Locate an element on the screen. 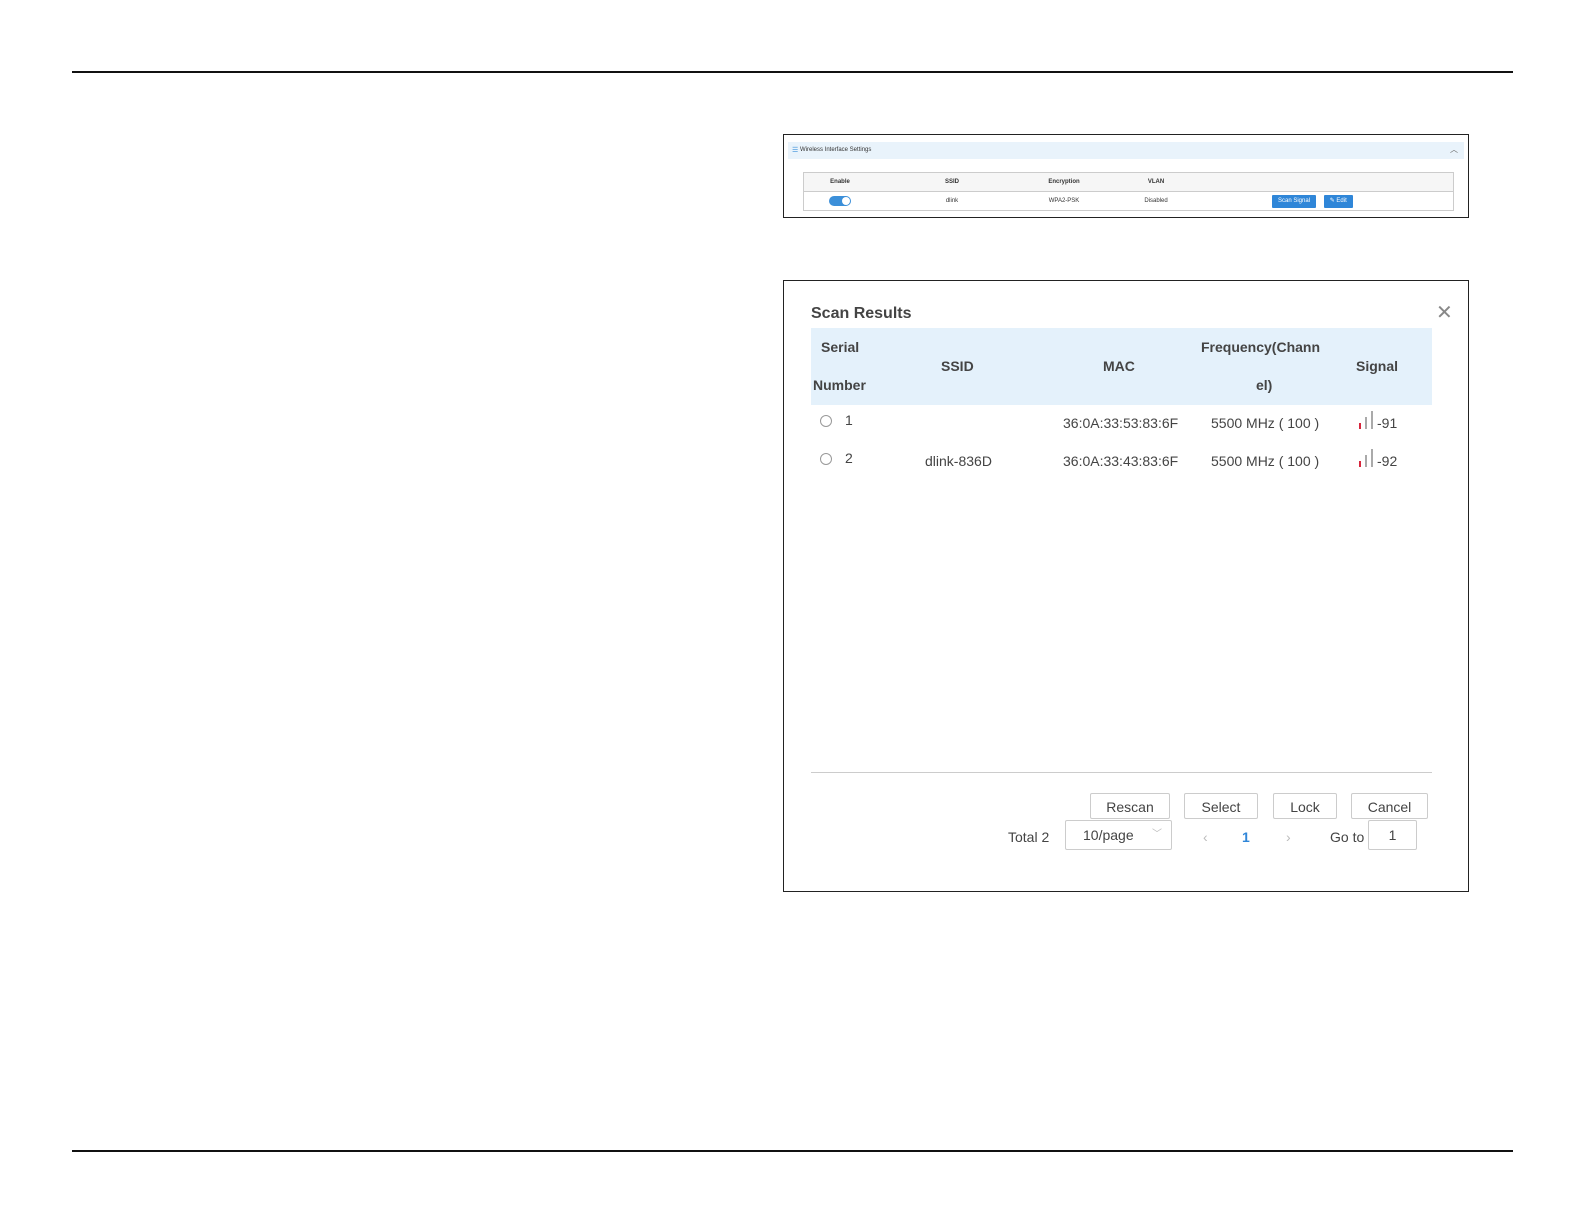 Image resolution: width=1585 pixels, height=1225 pixels. serial-cell: 2 is located at coordinates (849, 458).